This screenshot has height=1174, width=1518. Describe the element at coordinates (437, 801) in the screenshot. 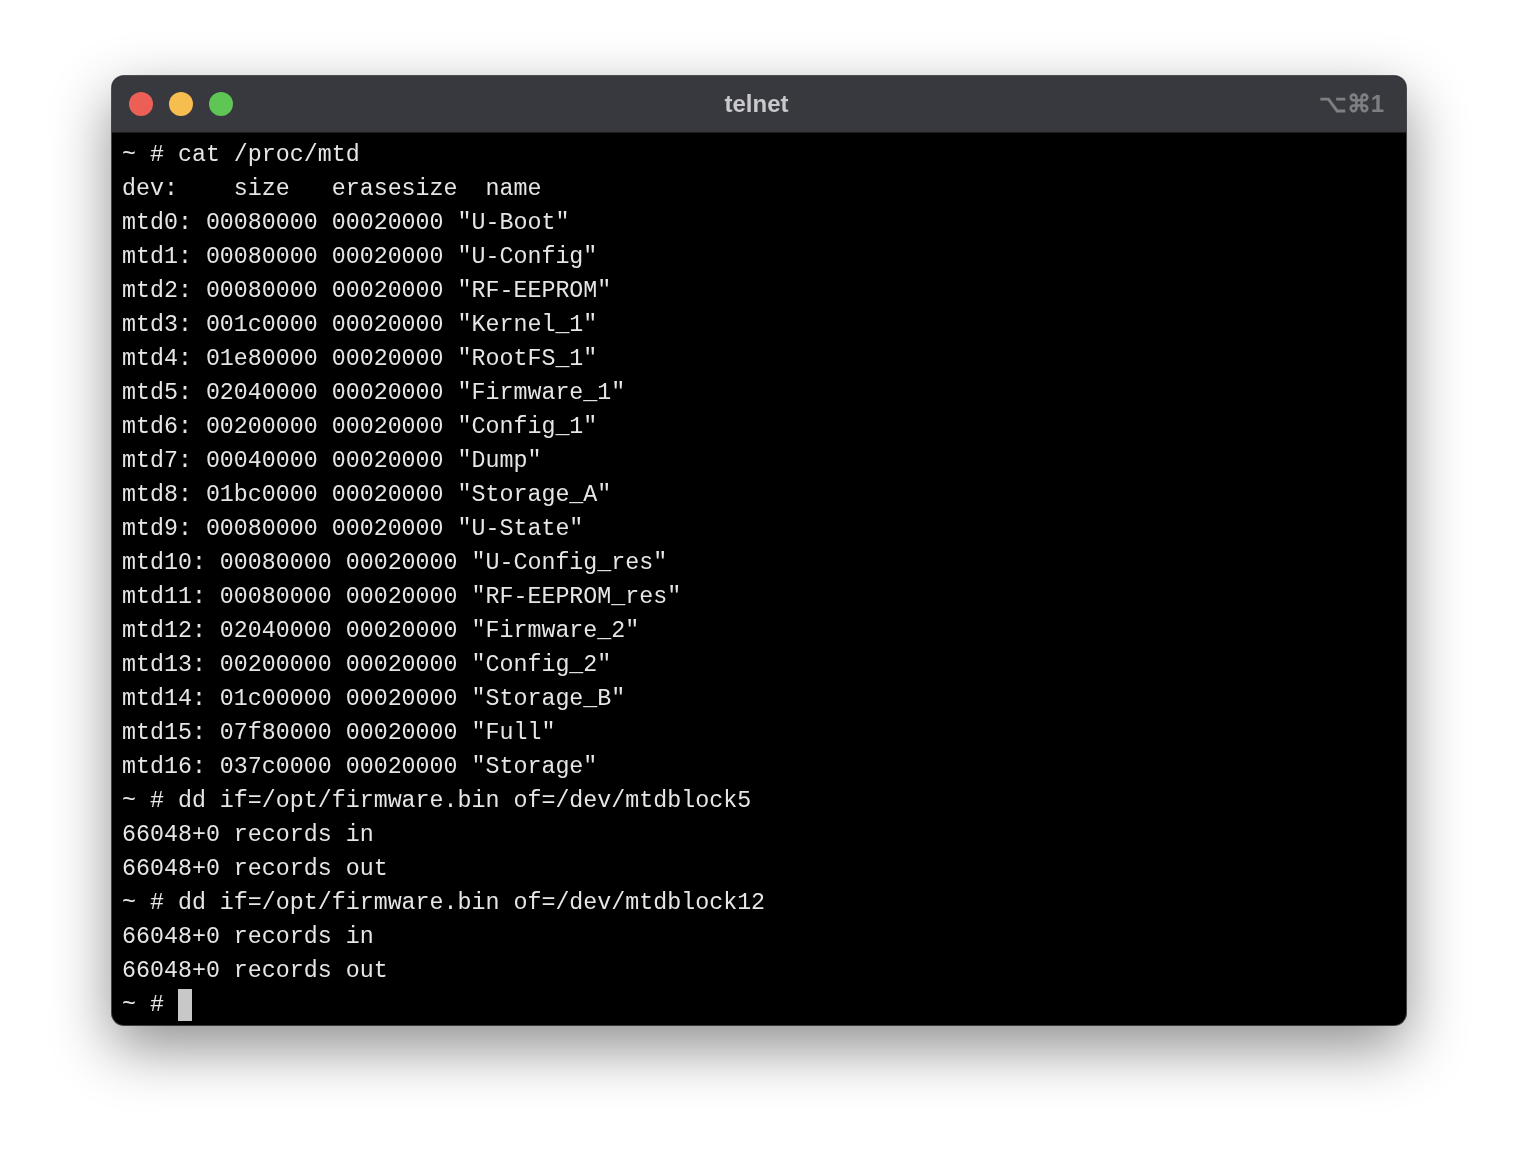

I see `terminal-line: ~ # dd if=/opt/firmware.bin of=/dev/mtdblock5` at that location.